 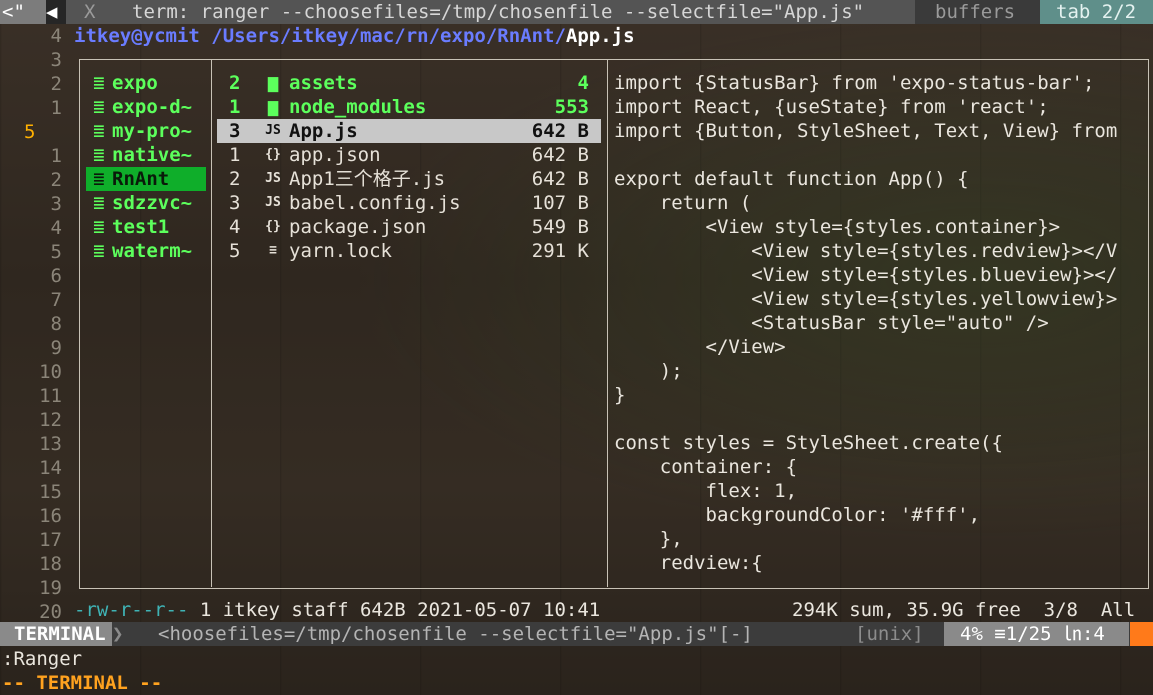 I want to click on file-index: 5, so click(x=235, y=251).